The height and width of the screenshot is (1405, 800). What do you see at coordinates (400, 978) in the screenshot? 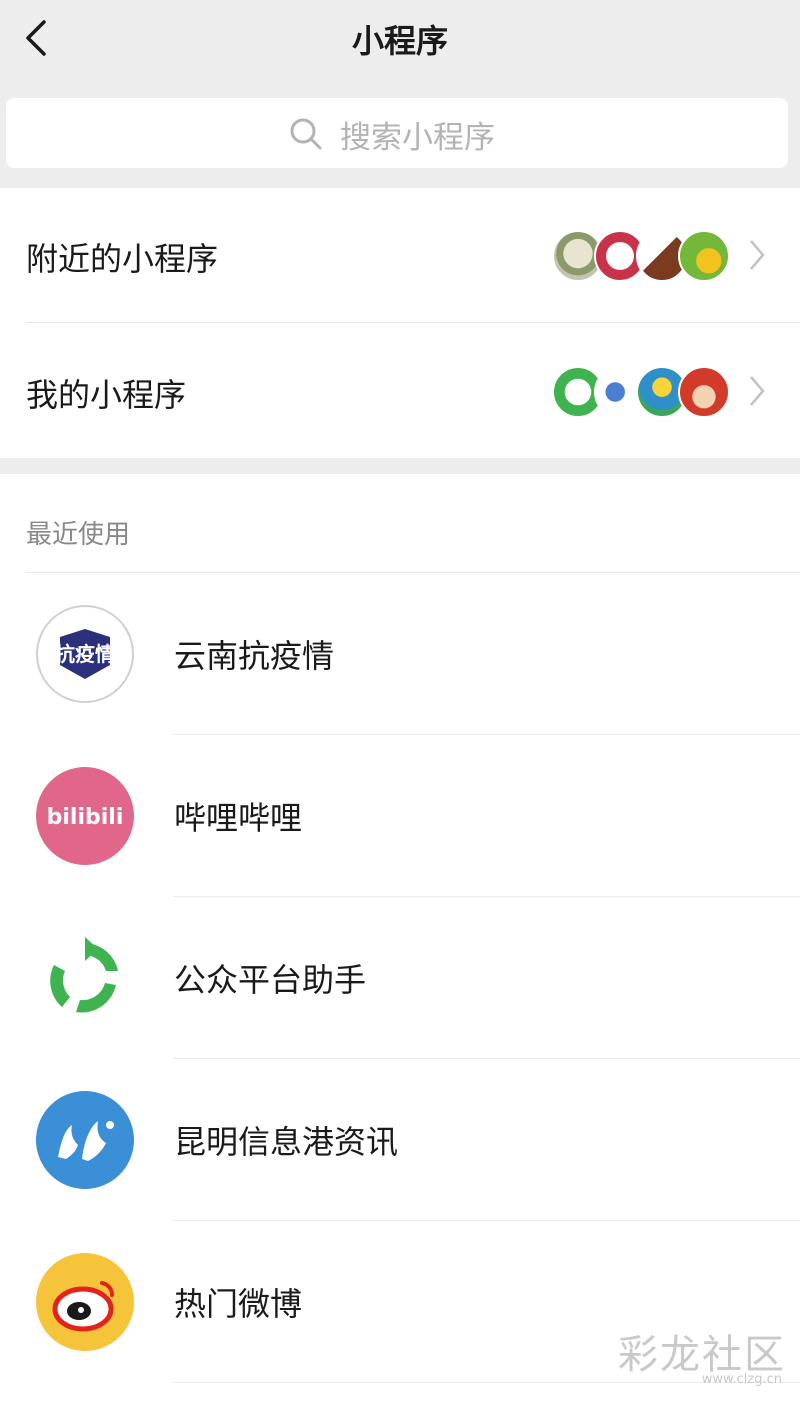
I see `recent-item: 公众平台助手` at bounding box center [400, 978].